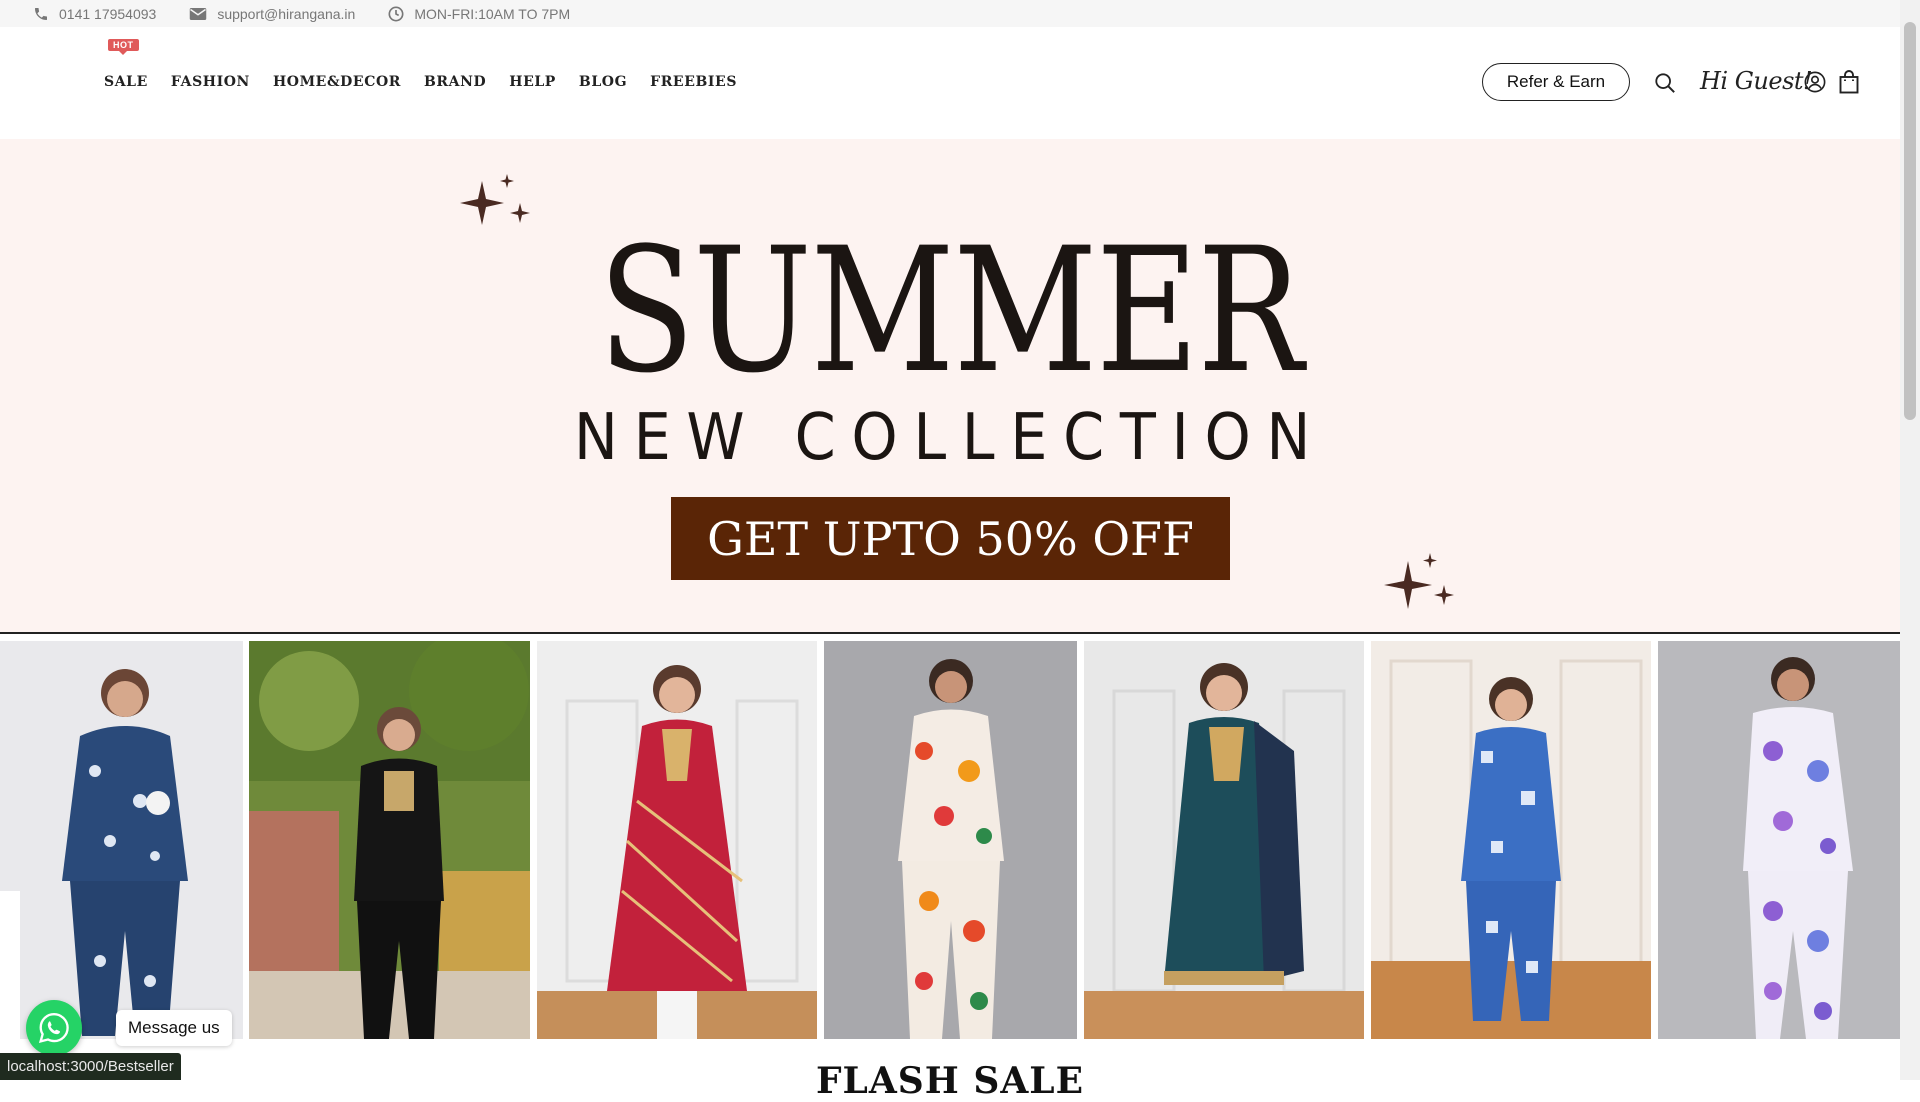 The height and width of the screenshot is (1102, 1920). Describe the element at coordinates (396, 13) in the screenshot. I see `clock-icon` at that location.